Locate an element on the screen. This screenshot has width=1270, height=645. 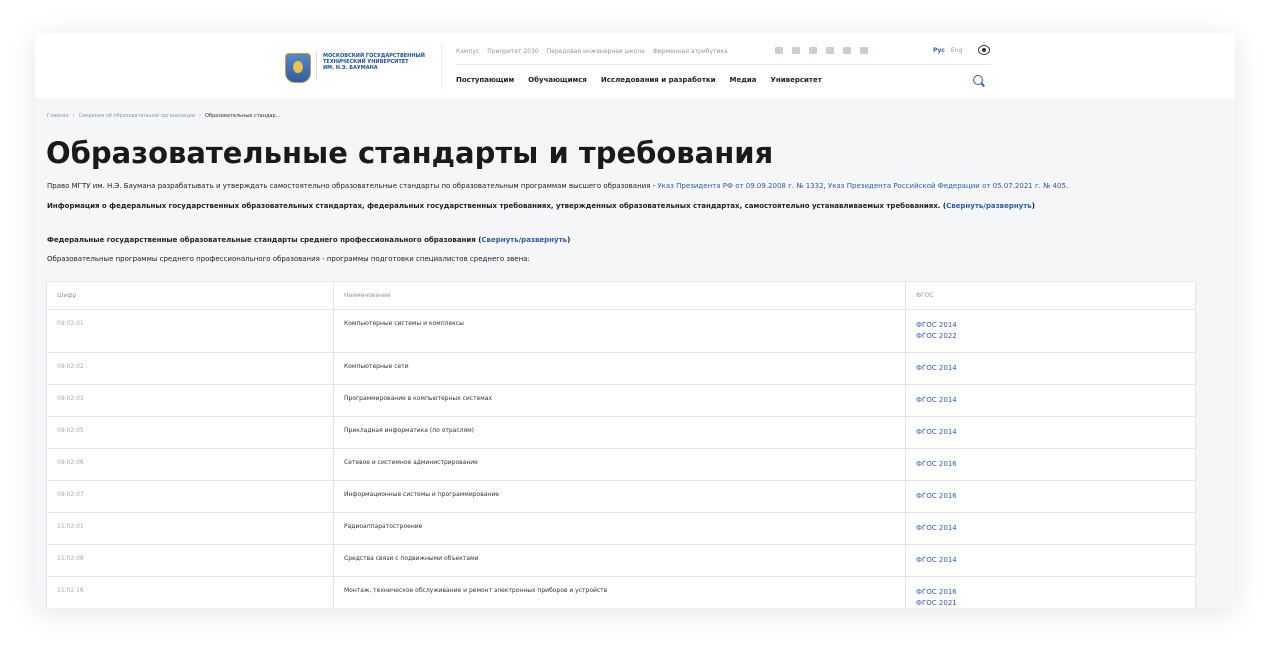
breadcrumb-section: Сведения об образовательной организации is located at coordinates (137, 116).